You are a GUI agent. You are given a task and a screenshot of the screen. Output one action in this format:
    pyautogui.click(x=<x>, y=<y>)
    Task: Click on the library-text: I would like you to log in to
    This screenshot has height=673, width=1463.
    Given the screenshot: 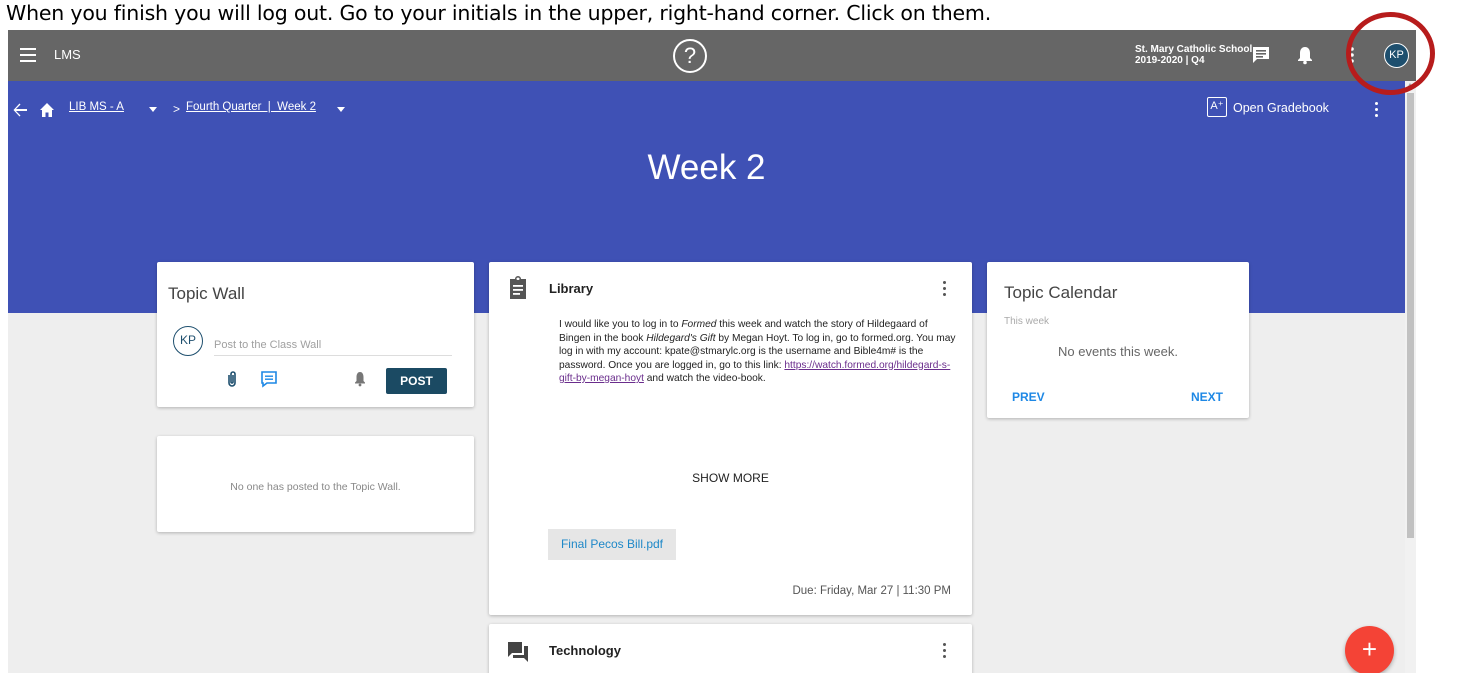 What is the action you would take?
    pyautogui.click(x=620, y=324)
    